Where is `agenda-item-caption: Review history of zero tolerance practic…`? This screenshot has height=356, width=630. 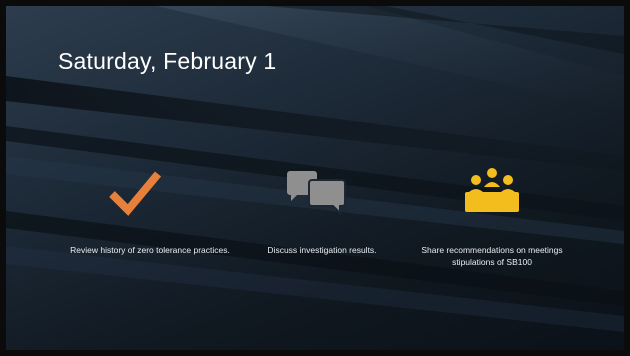 agenda-item-caption: Review history of zero tolerance practic… is located at coordinates (150, 250).